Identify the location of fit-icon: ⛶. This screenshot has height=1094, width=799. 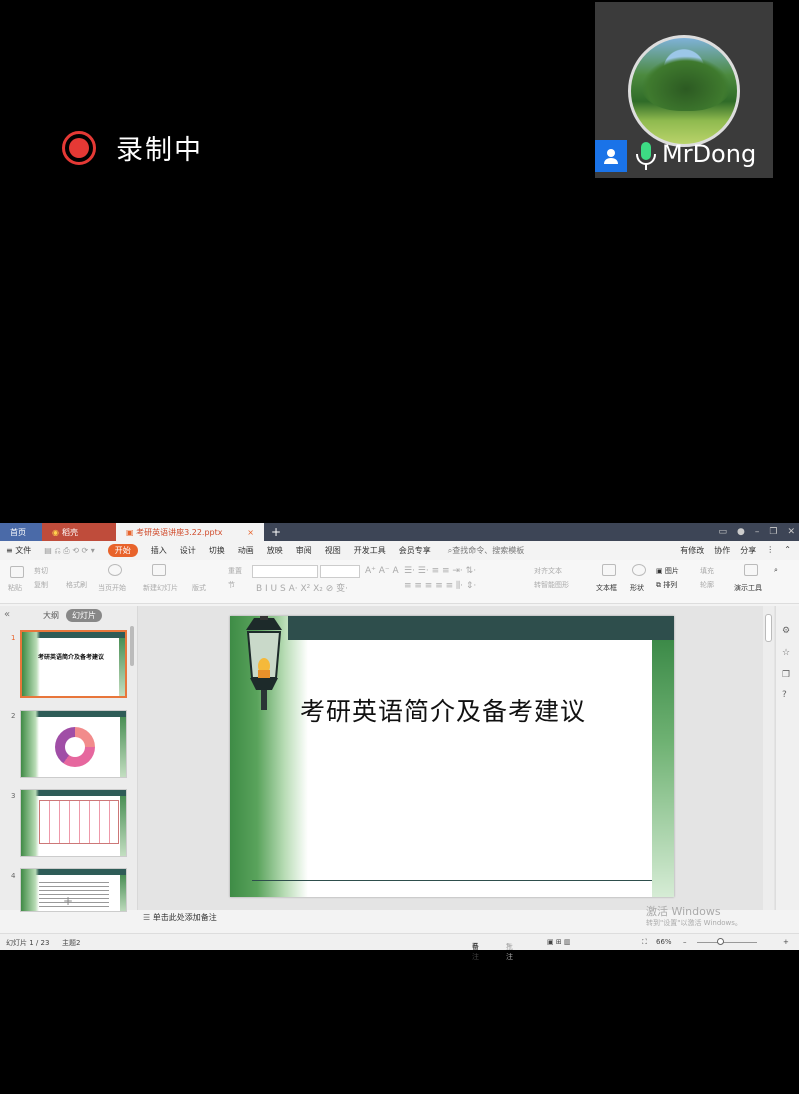
(644, 942).